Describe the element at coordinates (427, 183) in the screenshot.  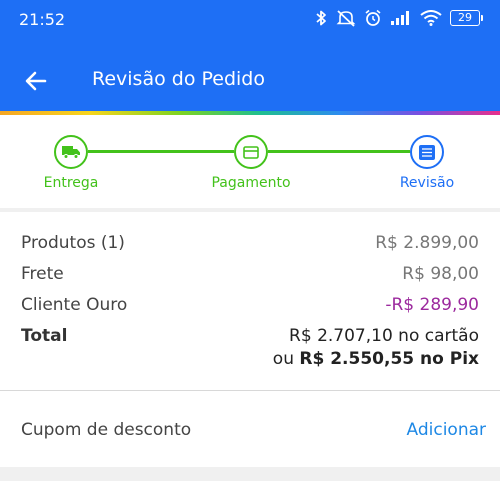
I see `step-label-revisao: Revisão` at that location.